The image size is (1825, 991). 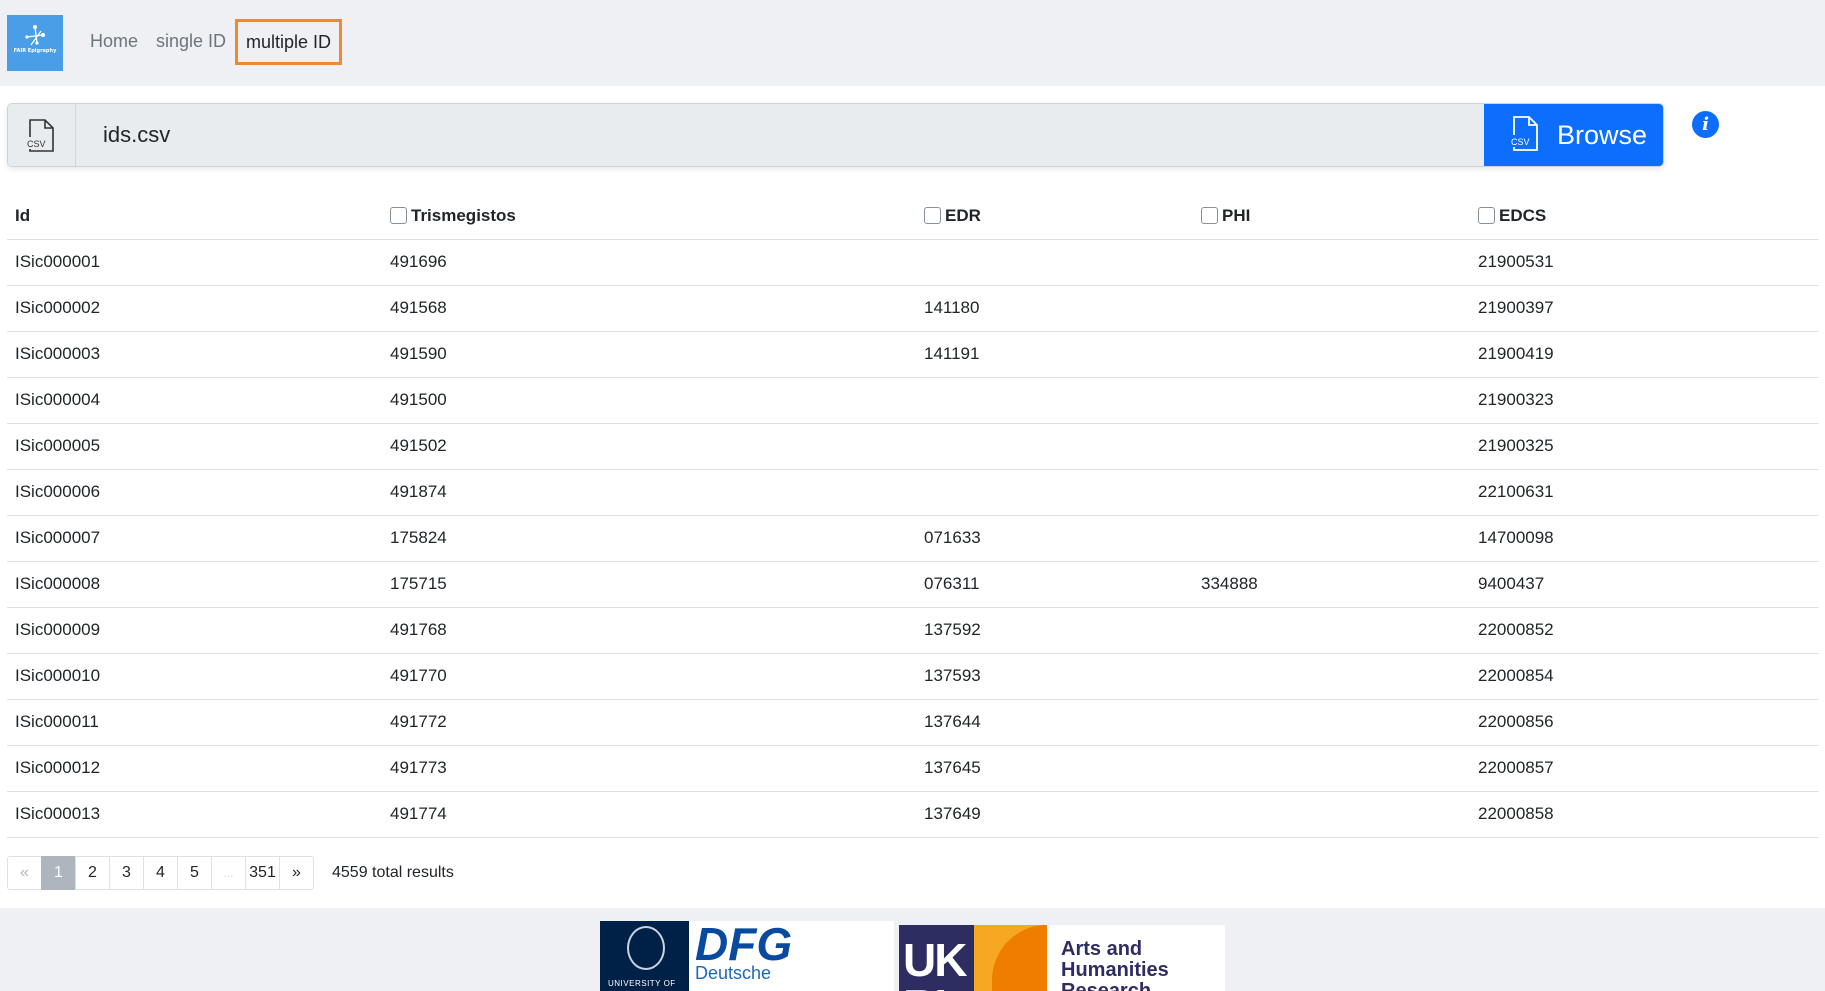 I want to click on pagination-page-351: 351, so click(x=262, y=873).